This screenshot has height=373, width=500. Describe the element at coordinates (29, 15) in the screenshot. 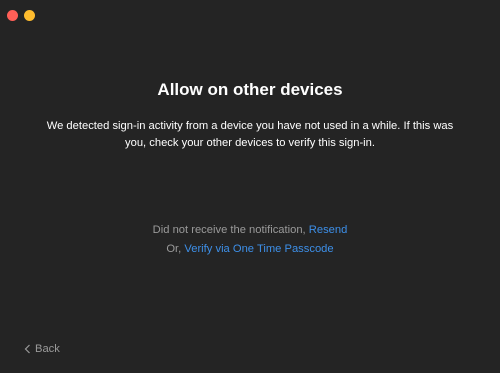

I see `minimize-window-button` at that location.